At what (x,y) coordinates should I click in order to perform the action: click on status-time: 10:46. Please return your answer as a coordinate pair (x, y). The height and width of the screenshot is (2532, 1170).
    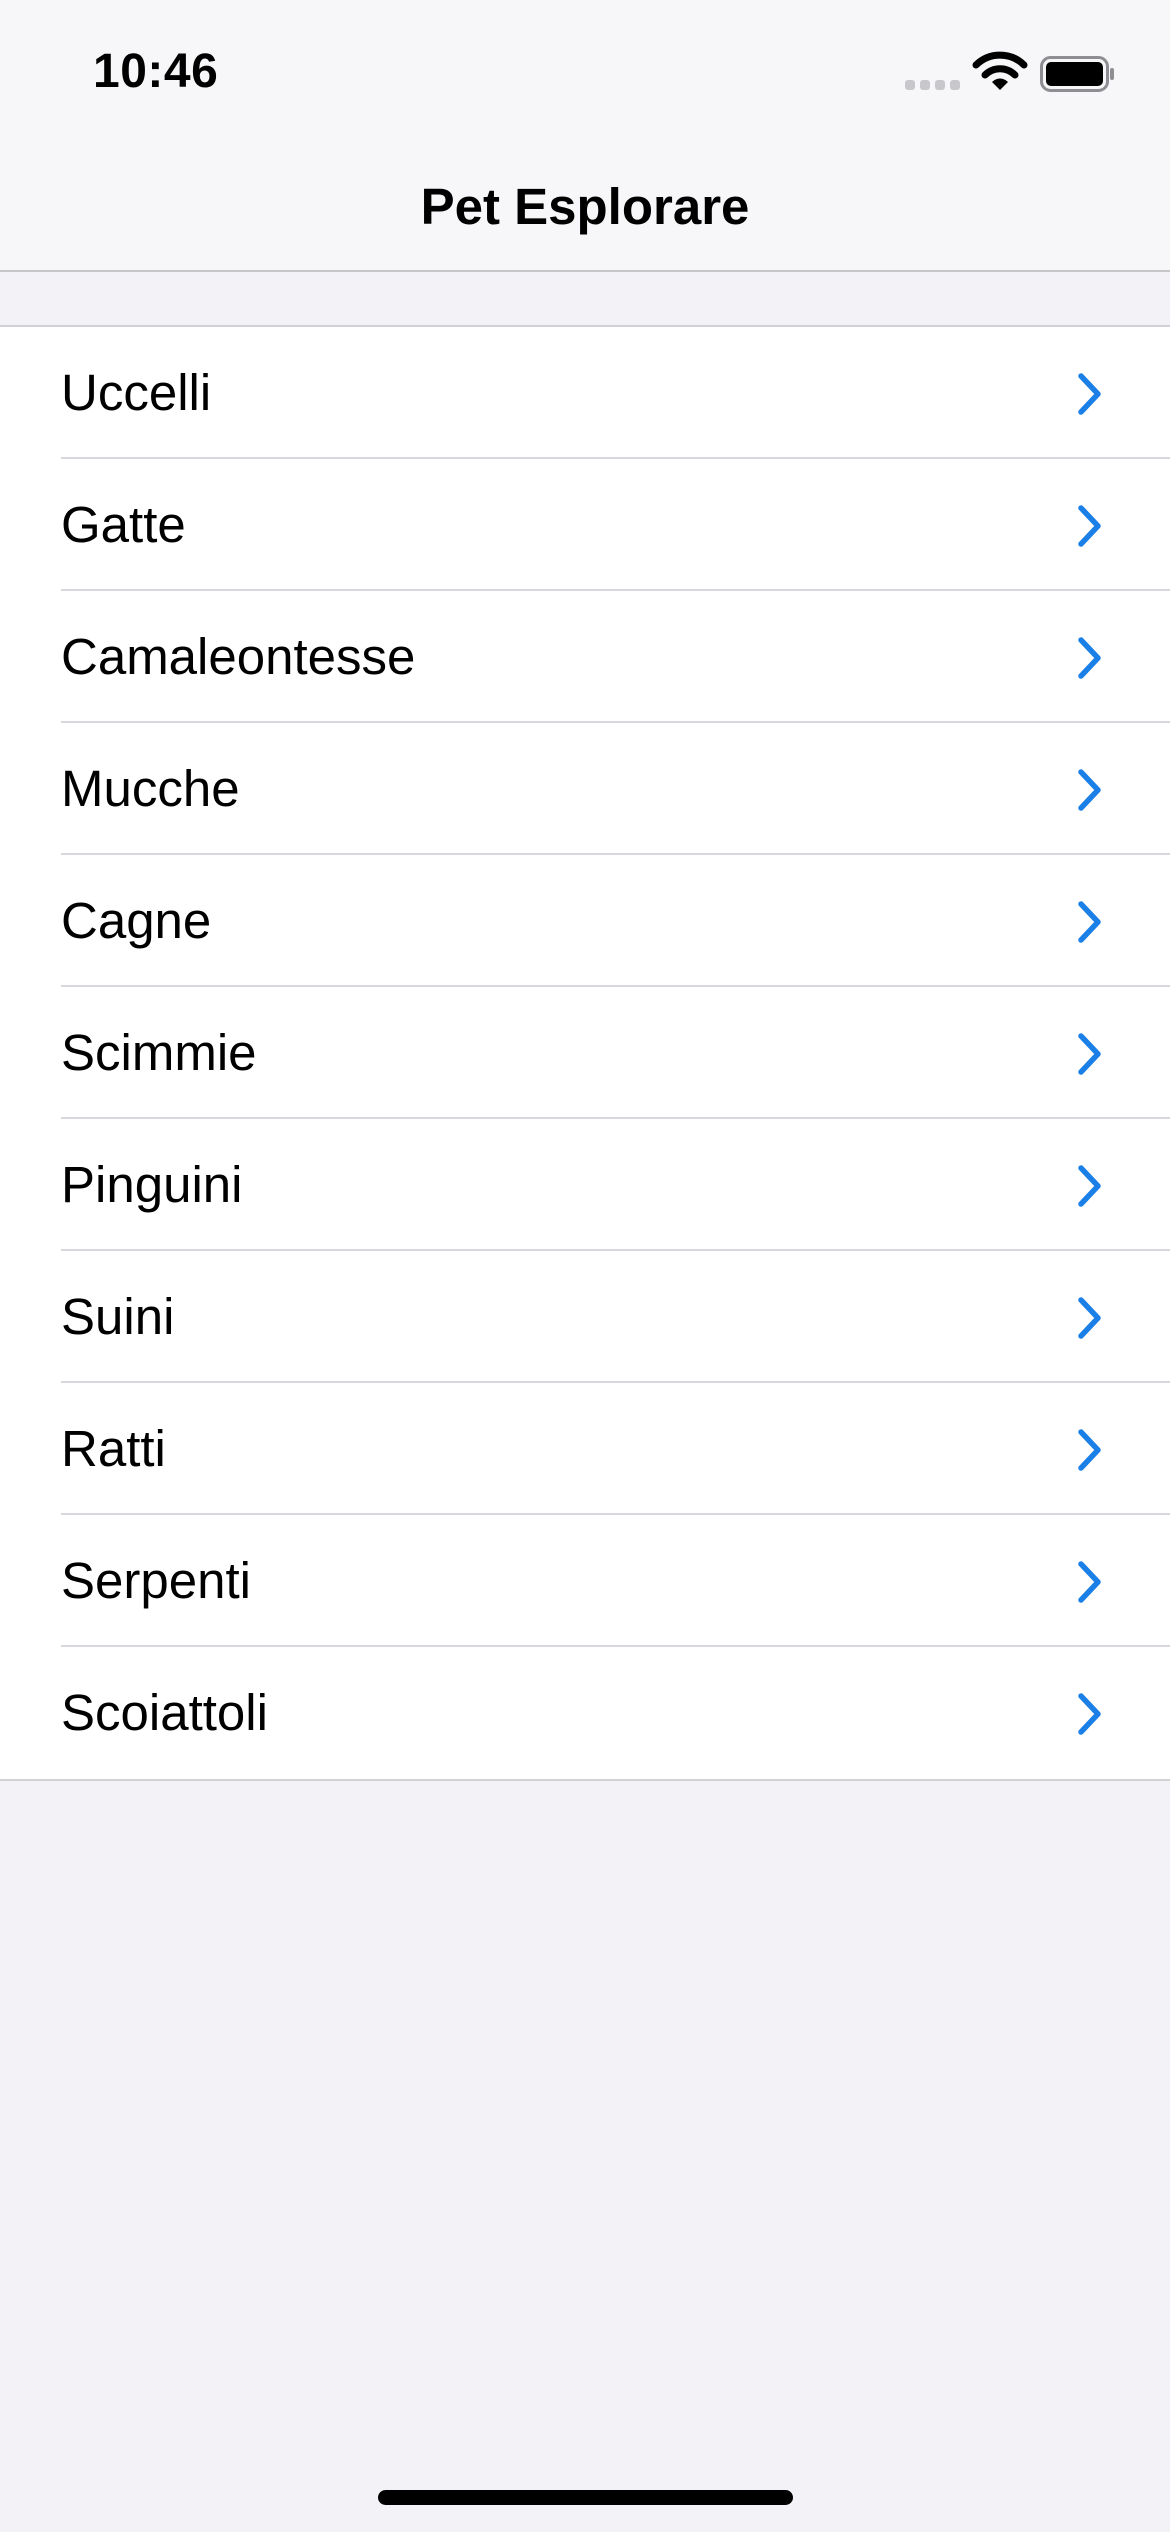
    Looking at the image, I should click on (156, 71).